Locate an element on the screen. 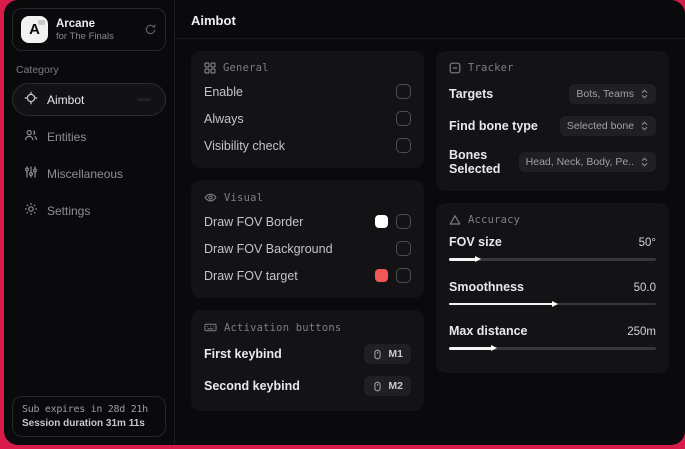 The height and width of the screenshot is (449, 685). sidebar-item-entities: Entities is located at coordinates (89, 136).